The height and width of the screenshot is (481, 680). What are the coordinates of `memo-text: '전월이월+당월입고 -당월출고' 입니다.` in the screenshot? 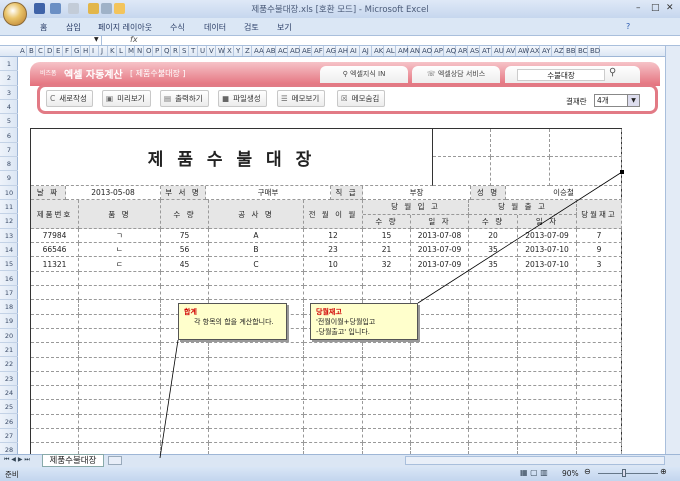 It's located at (346, 327).